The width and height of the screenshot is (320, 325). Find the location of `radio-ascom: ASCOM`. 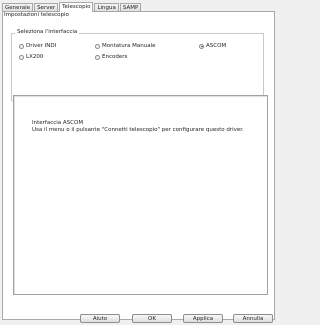

radio-ascom: ASCOM is located at coordinates (212, 46).